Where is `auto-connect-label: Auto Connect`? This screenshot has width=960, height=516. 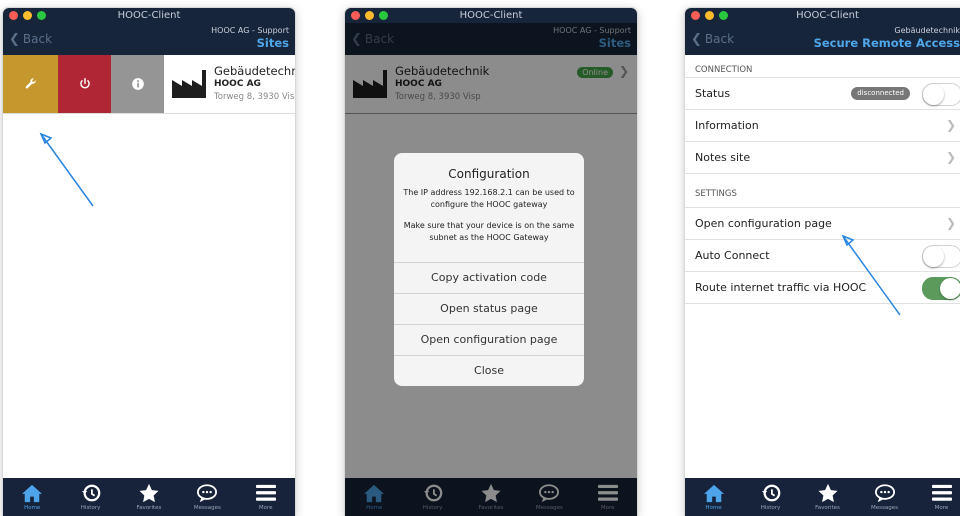 auto-connect-label: Auto Connect is located at coordinates (732, 255).